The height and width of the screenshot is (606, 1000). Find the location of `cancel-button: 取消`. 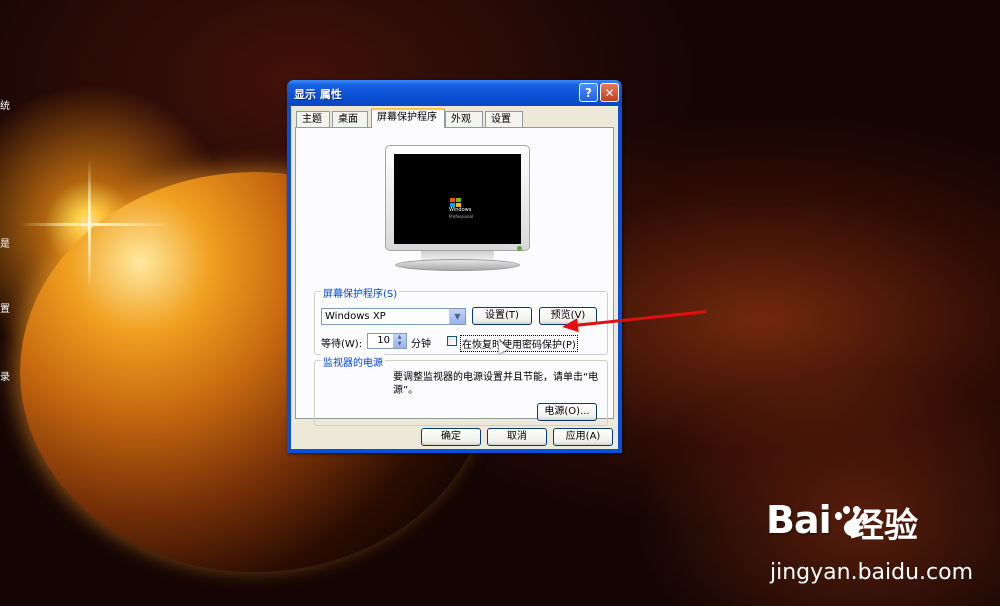

cancel-button: 取消 is located at coordinates (517, 437).